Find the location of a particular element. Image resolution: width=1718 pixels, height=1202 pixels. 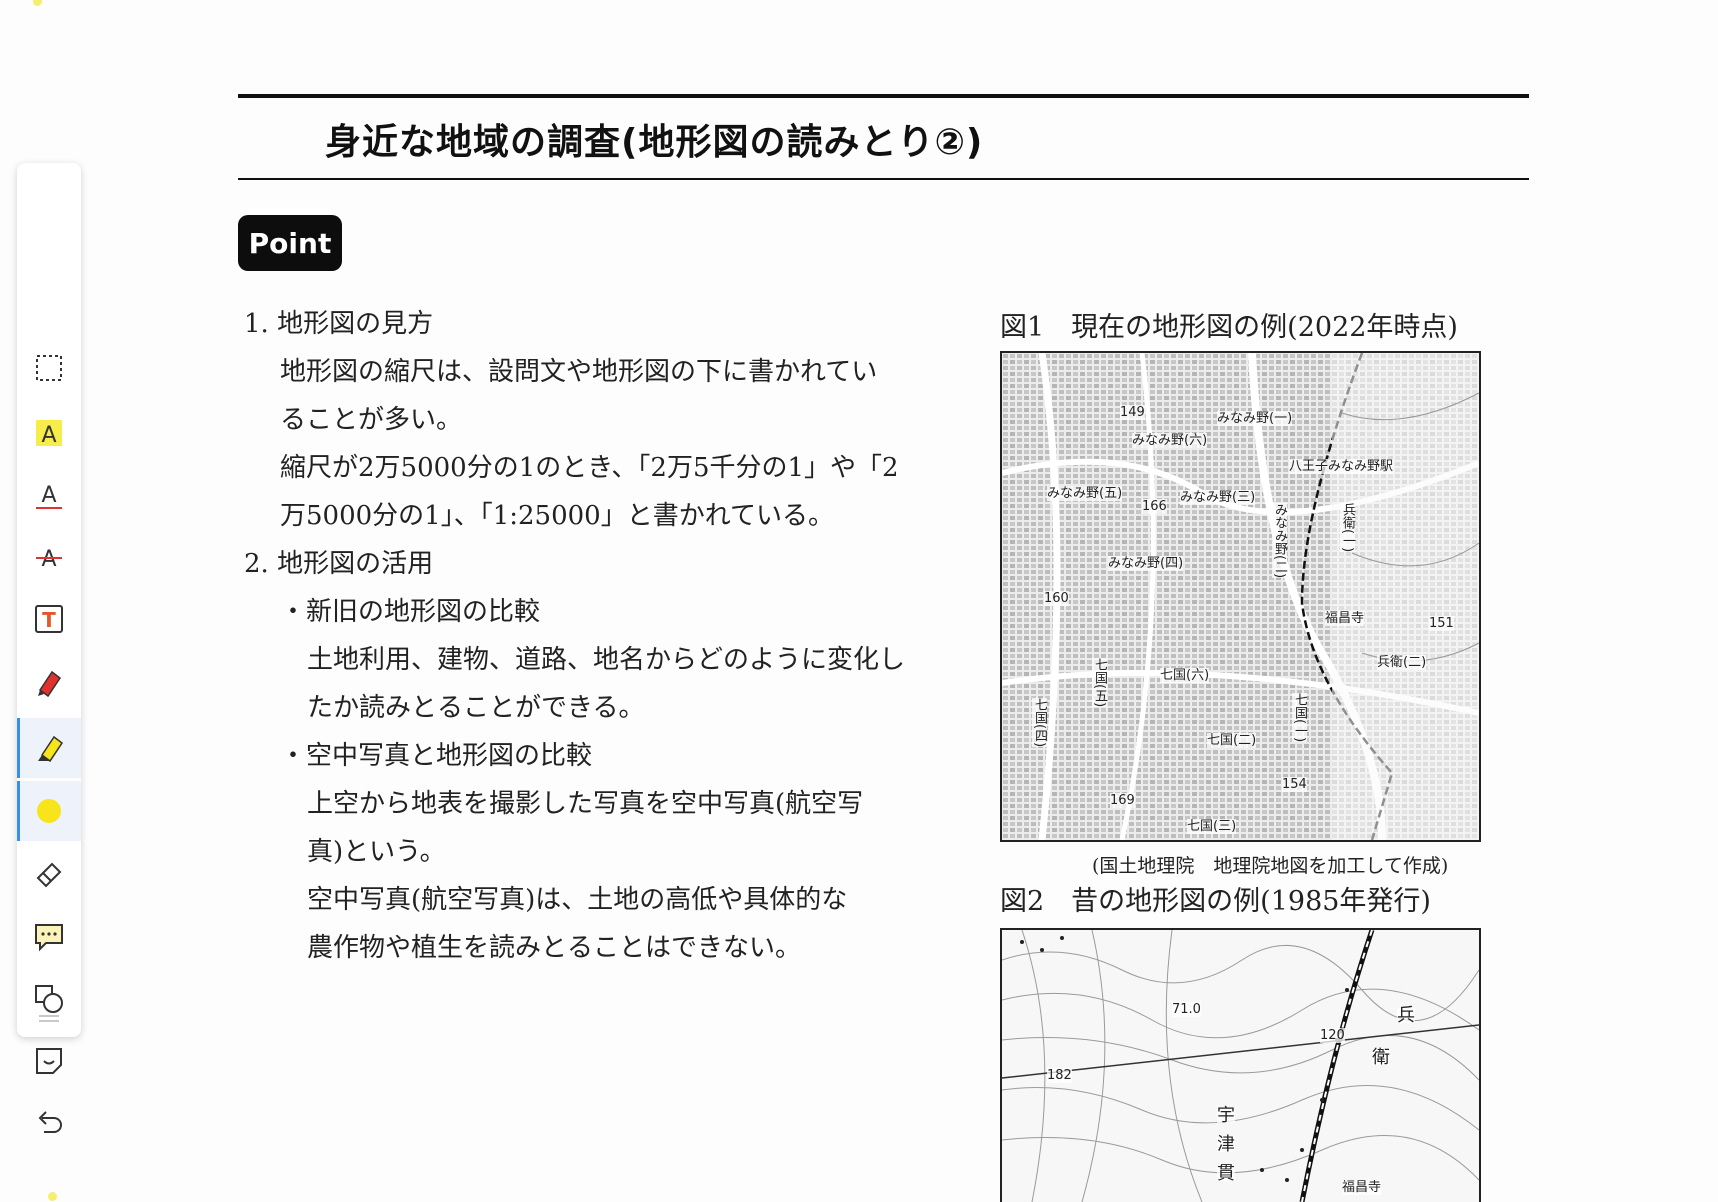

pen-tool is located at coordinates (49, 681).